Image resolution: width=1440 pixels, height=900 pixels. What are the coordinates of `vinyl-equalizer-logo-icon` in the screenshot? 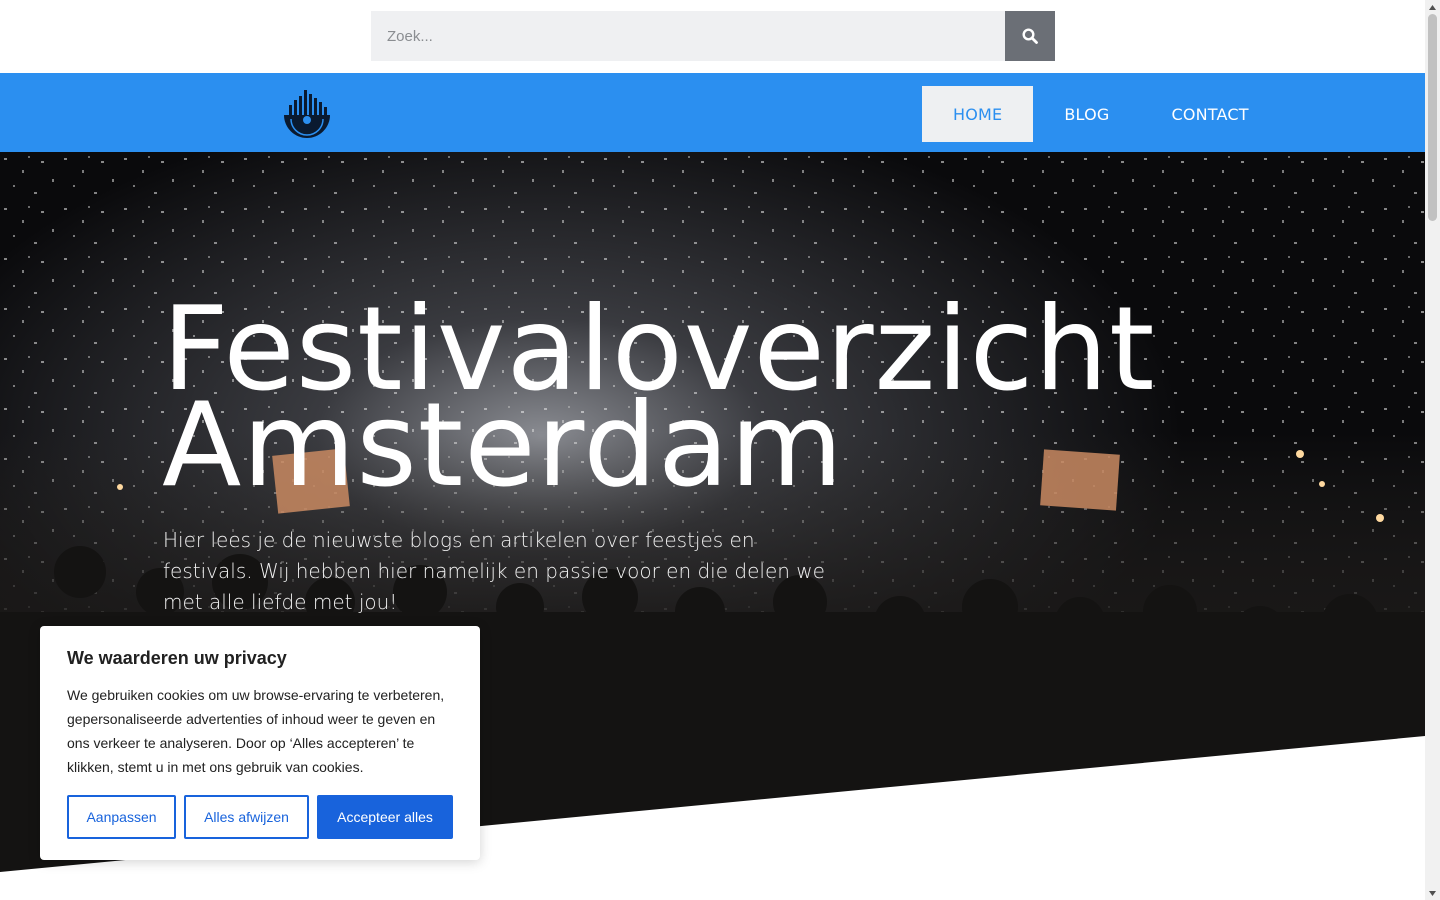 It's located at (307, 114).